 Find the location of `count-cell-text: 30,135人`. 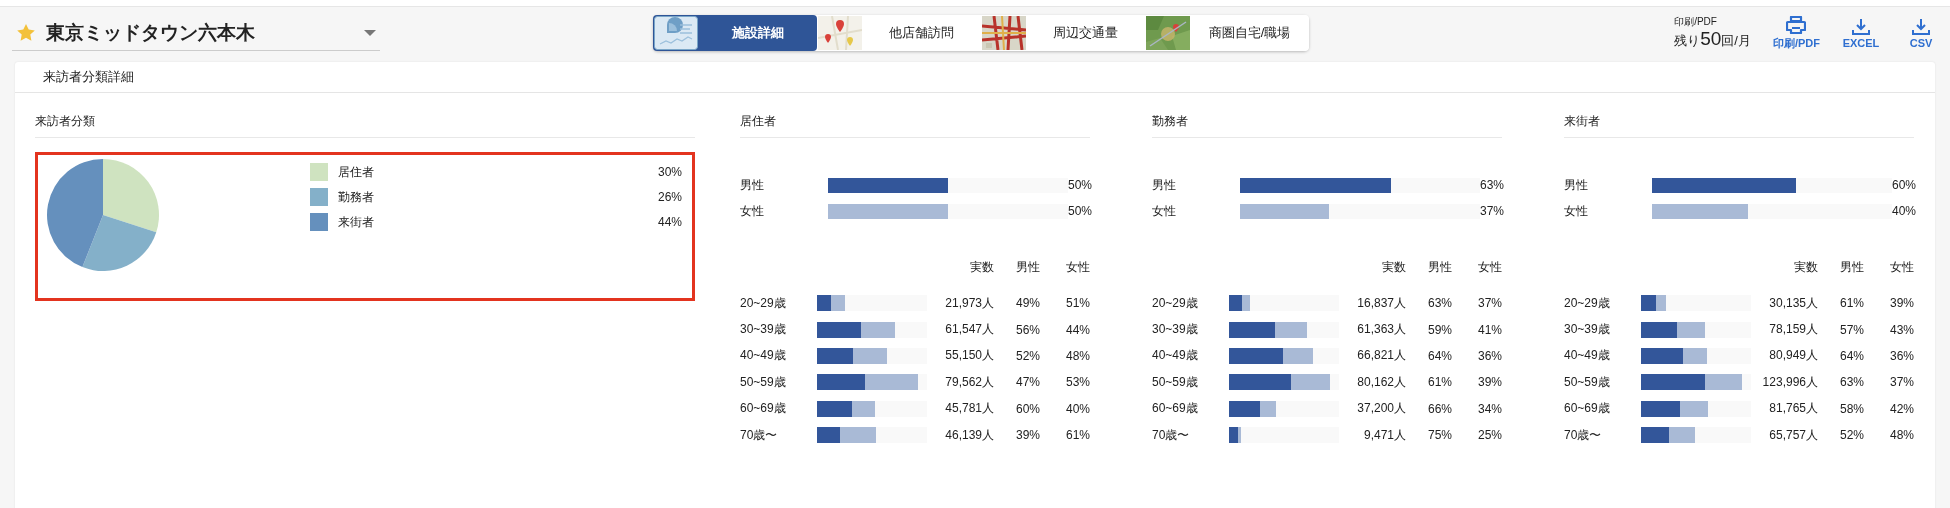

count-cell-text: 30,135人 is located at coordinates (1793, 303).